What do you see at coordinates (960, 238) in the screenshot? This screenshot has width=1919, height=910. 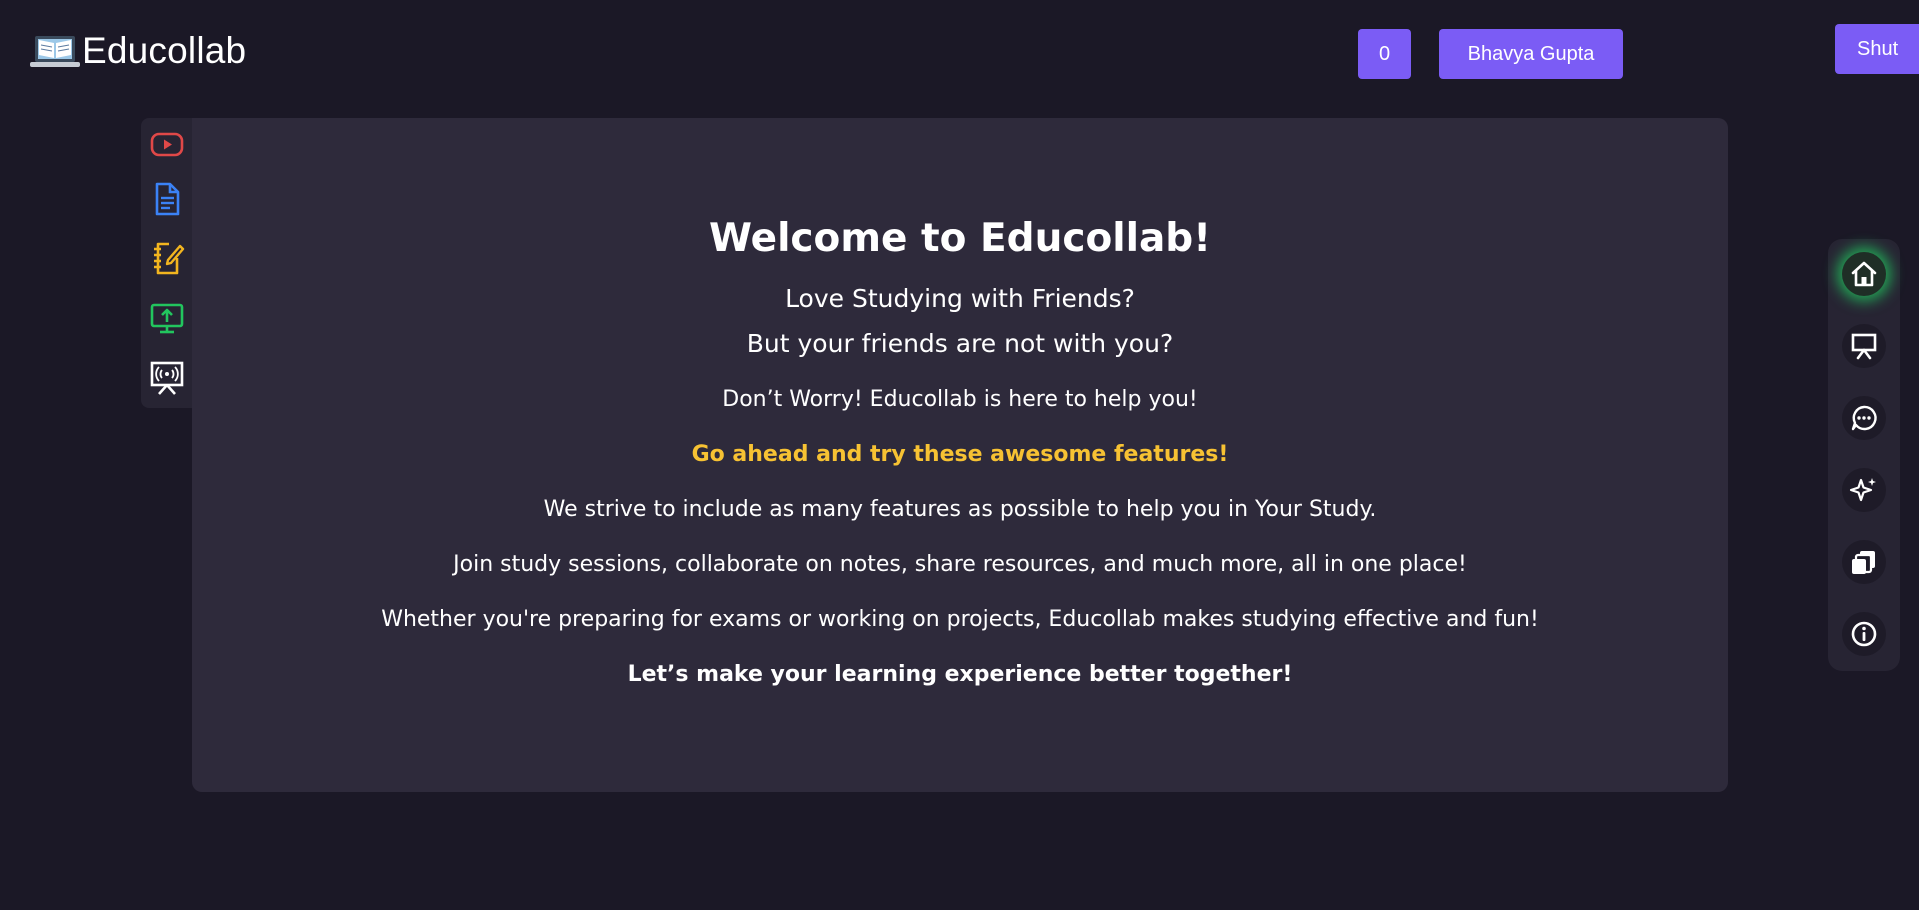 I see `welcome-title: Welcome to Educollab!` at bounding box center [960, 238].